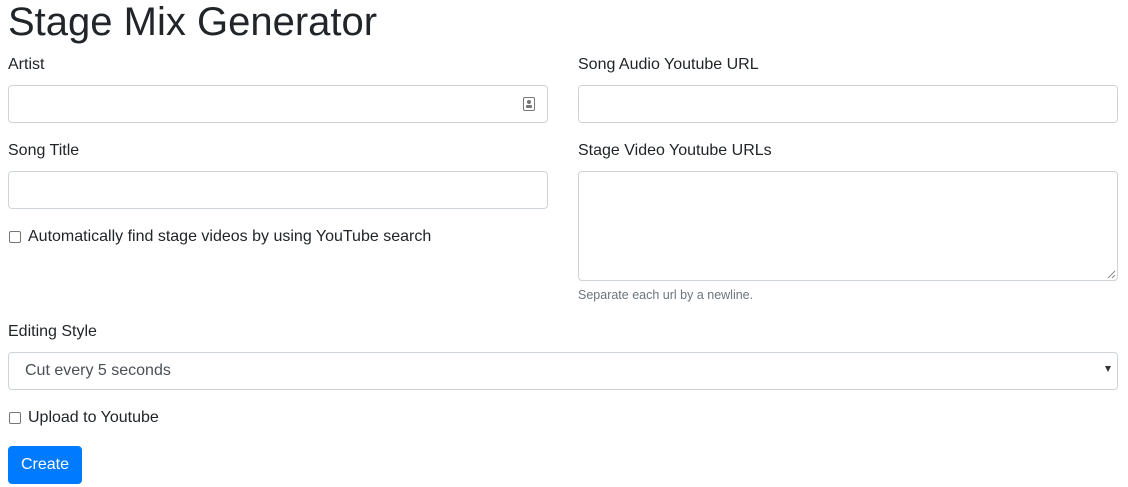 This screenshot has width=1128, height=487. What do you see at coordinates (668, 64) in the screenshot?
I see `song-audio-url-label: Song Audio Youtube URL` at bounding box center [668, 64].